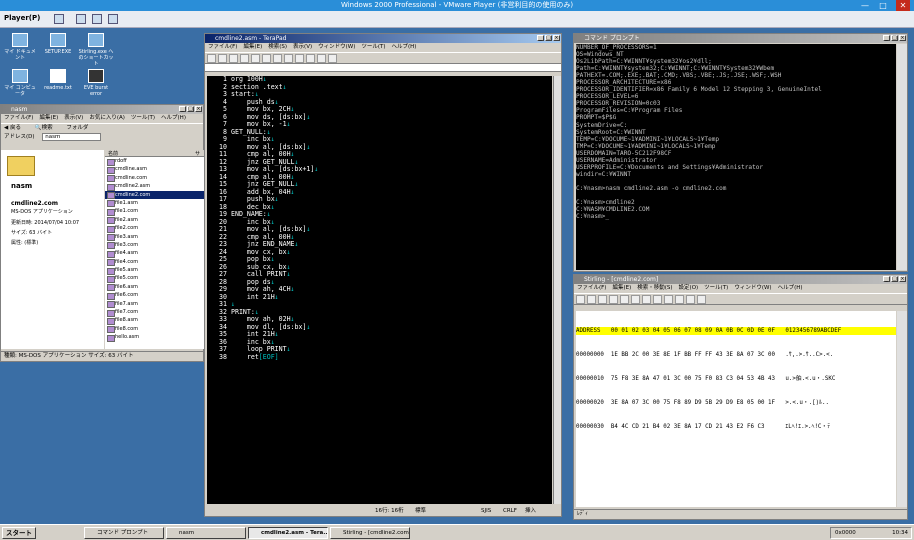  I want to click on file-item: cmdline.com, so click(154, 178).